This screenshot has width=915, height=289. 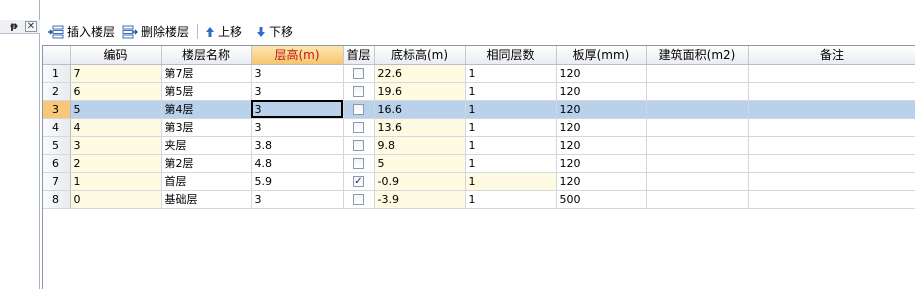 What do you see at coordinates (206, 109) in the screenshot?
I see `floor-name-cell: 第4层` at bounding box center [206, 109].